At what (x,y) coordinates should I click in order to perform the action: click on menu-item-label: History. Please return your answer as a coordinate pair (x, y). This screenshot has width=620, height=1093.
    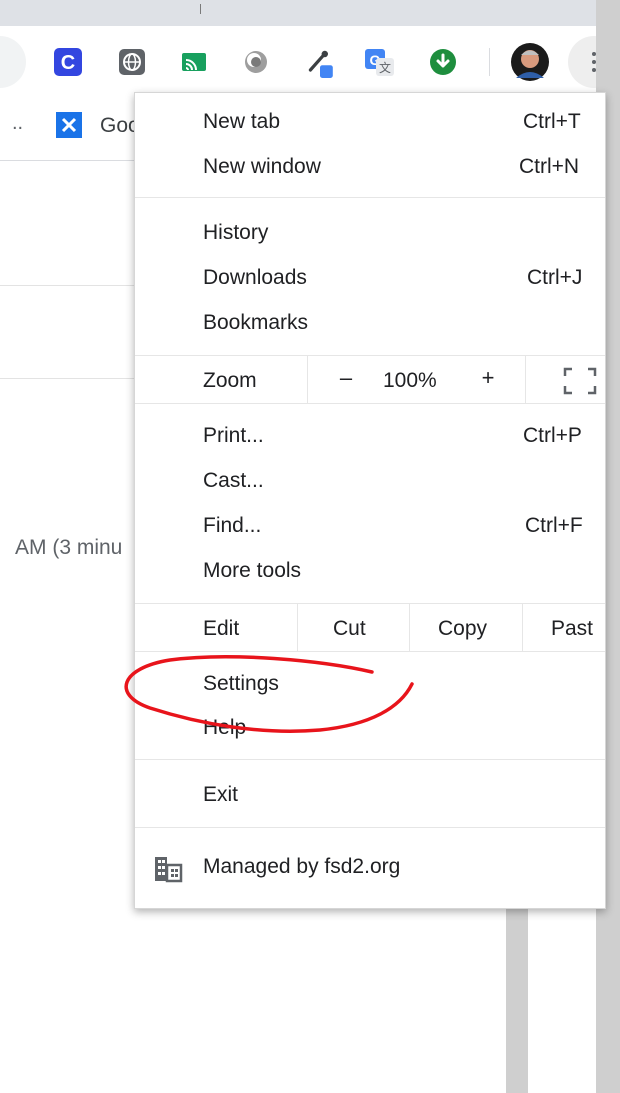
    Looking at the image, I should click on (236, 232).